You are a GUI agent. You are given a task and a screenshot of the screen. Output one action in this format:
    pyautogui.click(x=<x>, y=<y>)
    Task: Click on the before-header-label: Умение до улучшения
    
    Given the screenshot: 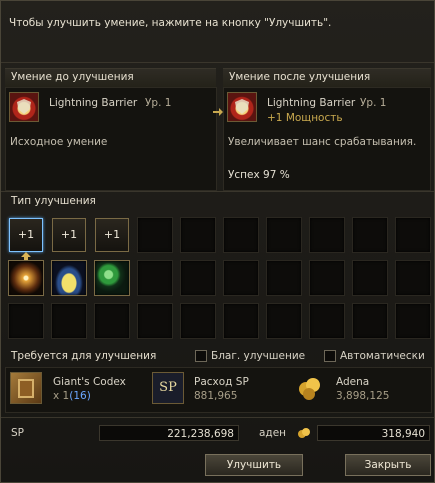 What is the action you would take?
    pyautogui.click(x=72, y=77)
    